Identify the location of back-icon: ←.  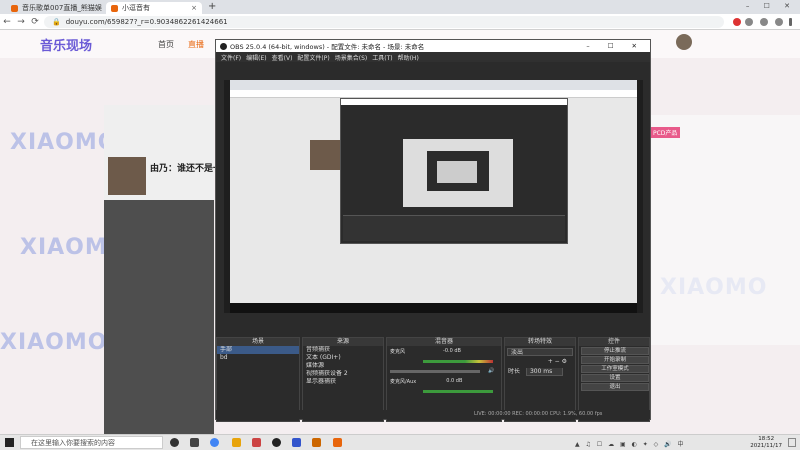
(7, 22).